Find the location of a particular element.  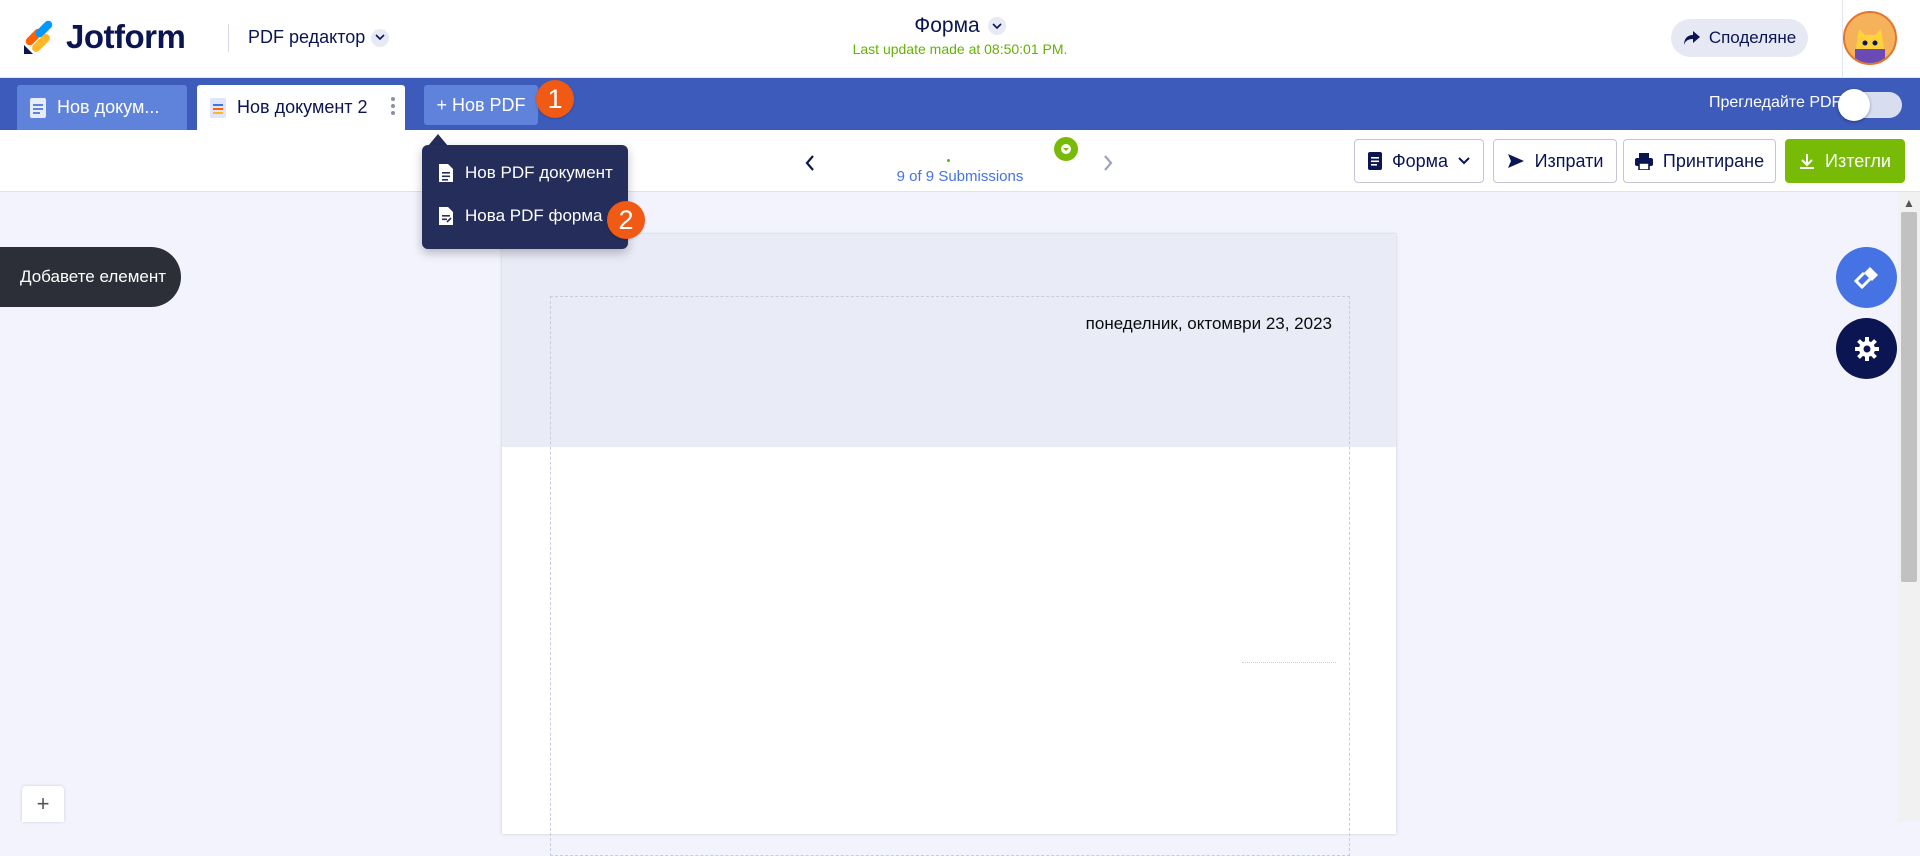

preview-pdf-toggle is located at coordinates (1870, 105).